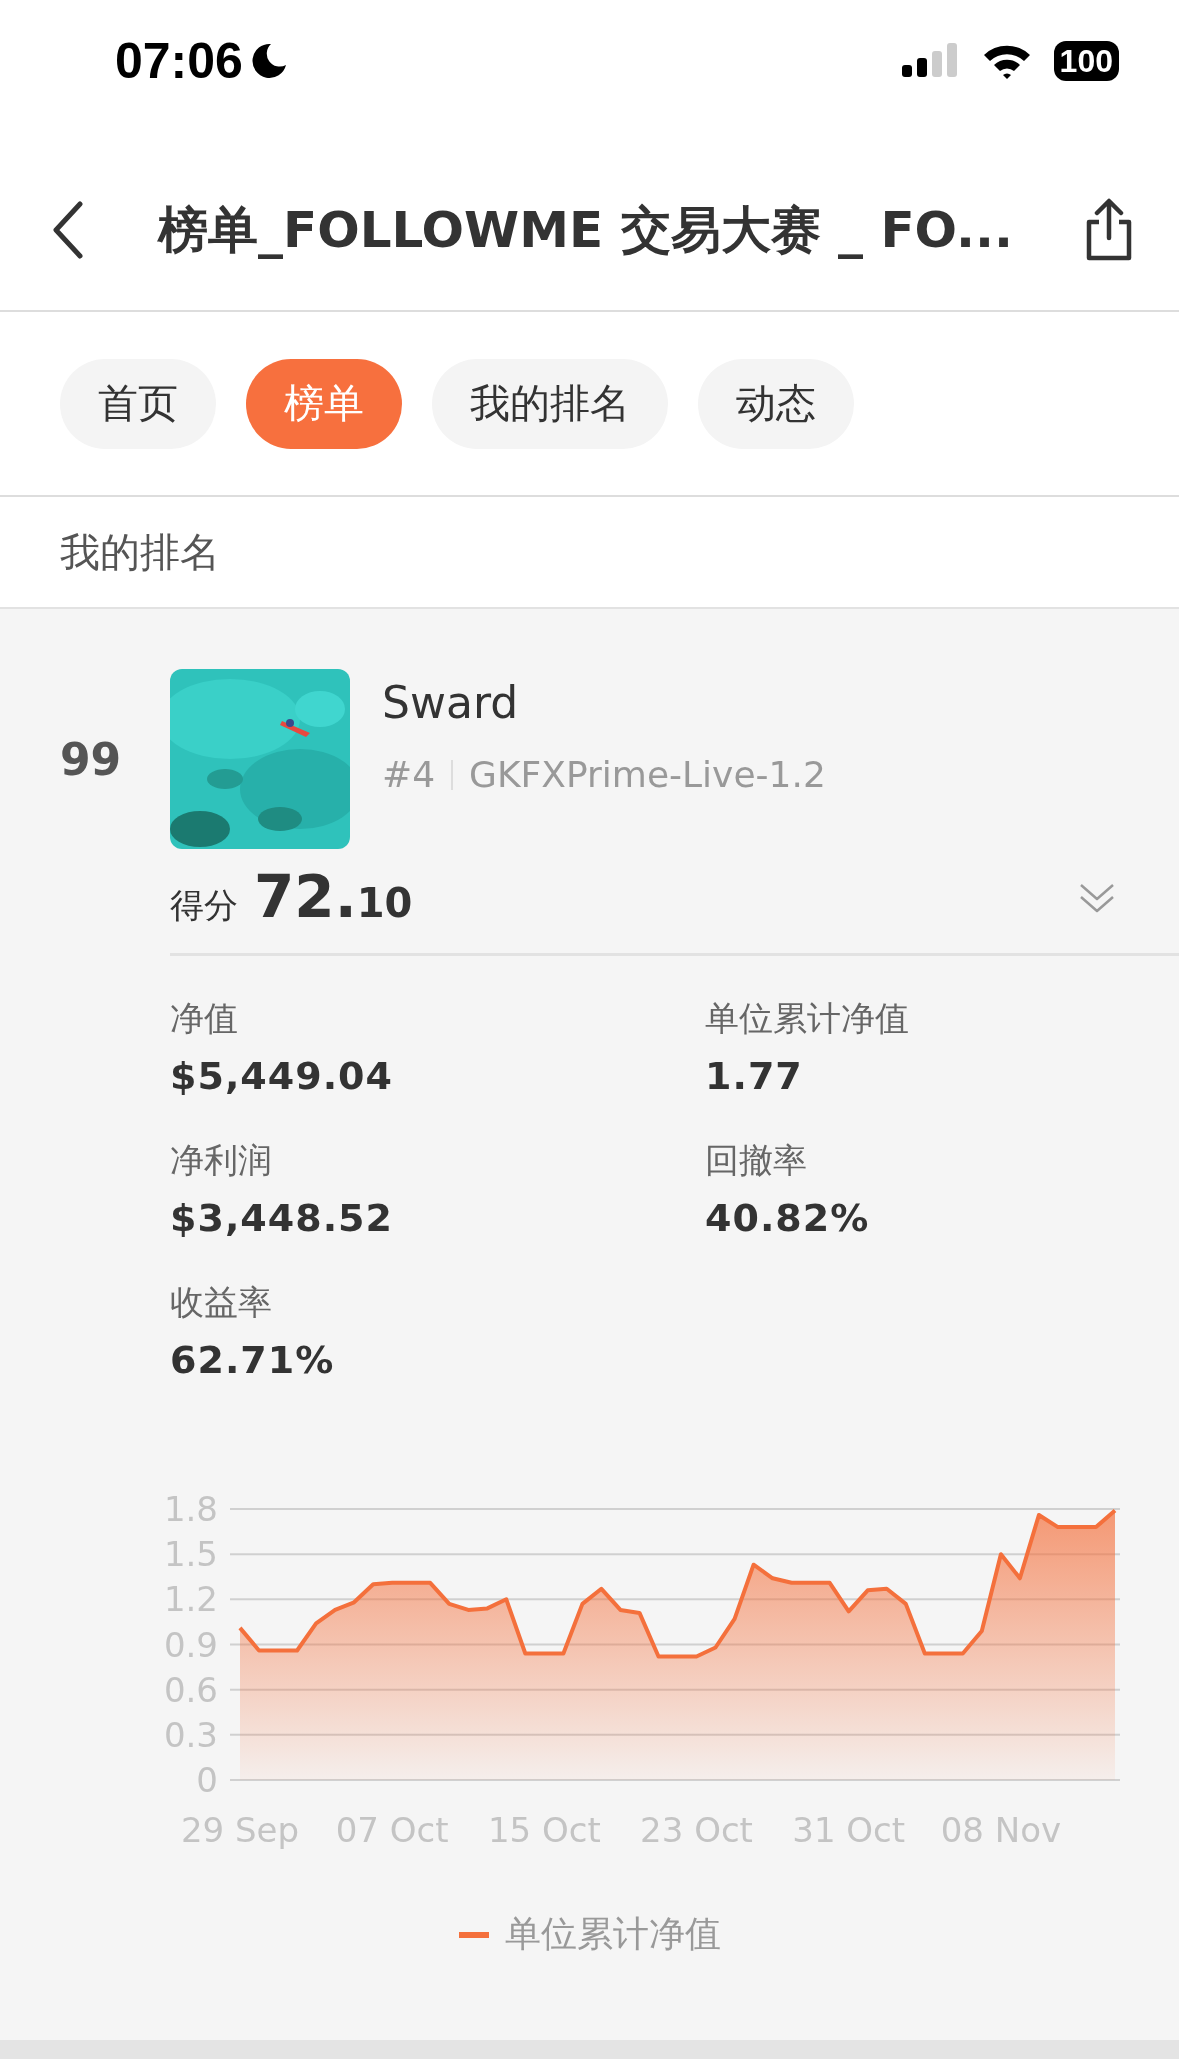 This screenshot has width=1179, height=2059. I want to click on entry-number: #4, so click(409, 774).